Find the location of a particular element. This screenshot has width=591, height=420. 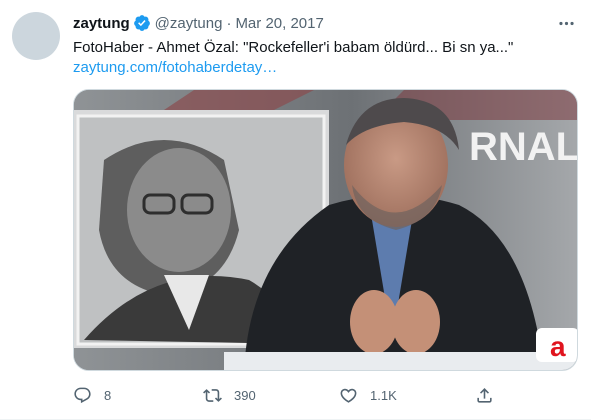

handle: @zaytung is located at coordinates (189, 23).